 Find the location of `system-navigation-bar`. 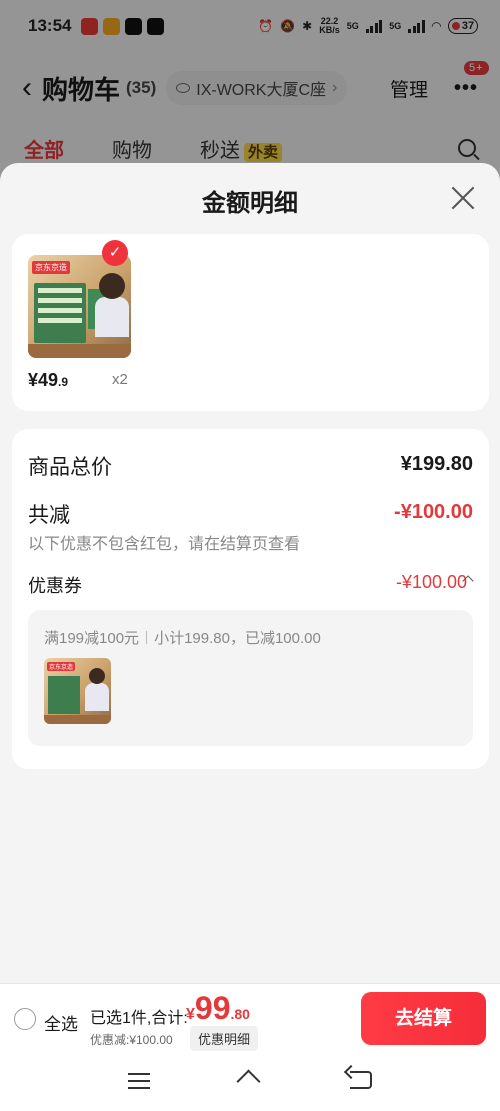

system-navigation-bar is located at coordinates (250, 1083).